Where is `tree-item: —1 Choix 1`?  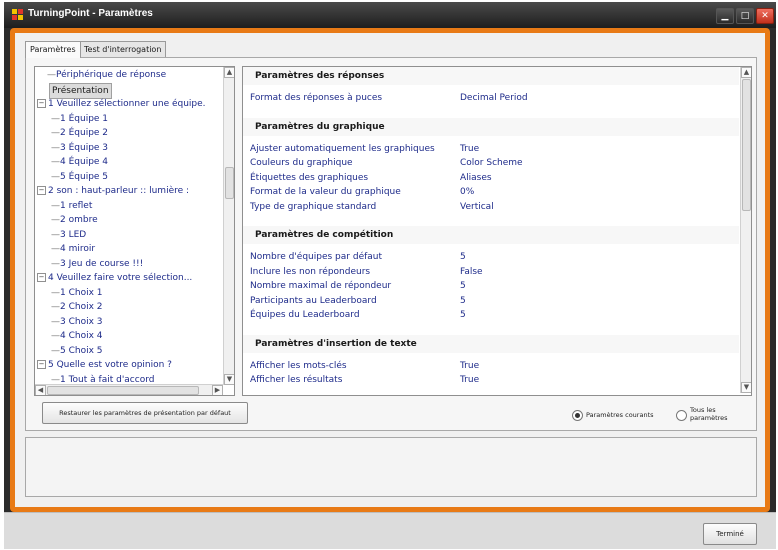
tree-item: —1 Choix 1 is located at coordinates (77, 293).